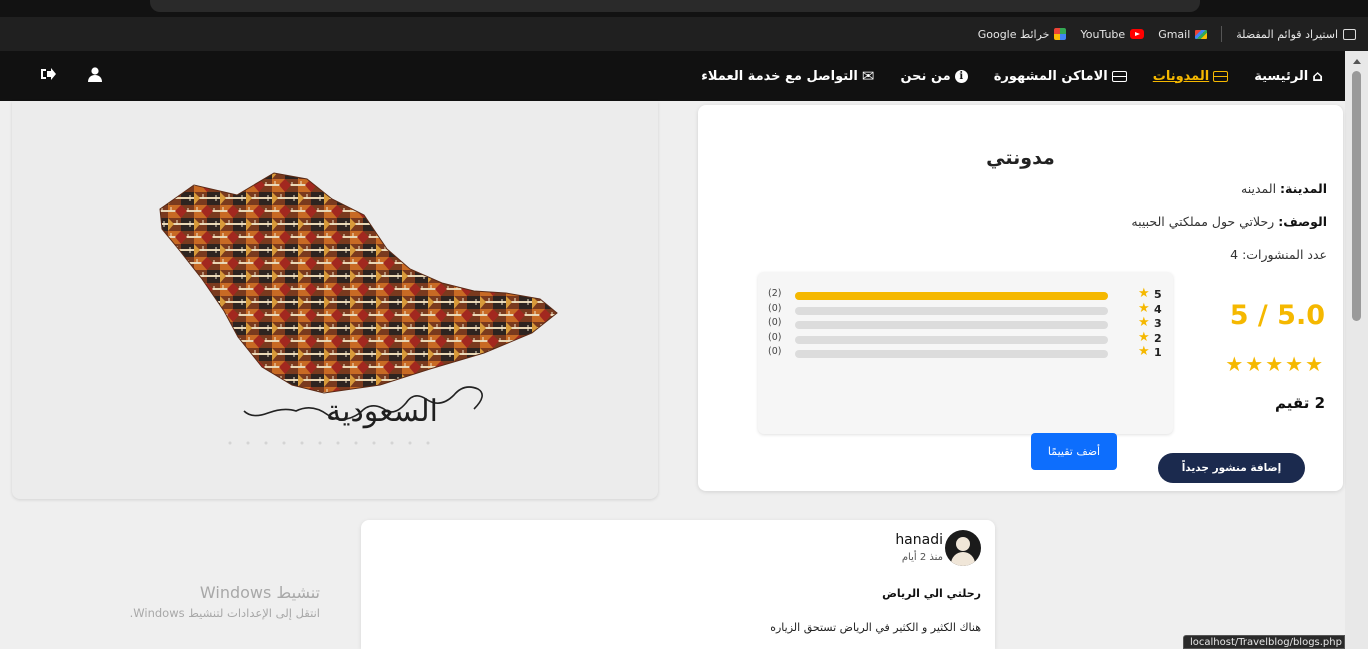 This screenshot has width=1368, height=649. What do you see at coordinates (1174, 34) in the screenshot?
I see `bookmark-gmail-label: Gmail` at bounding box center [1174, 34].